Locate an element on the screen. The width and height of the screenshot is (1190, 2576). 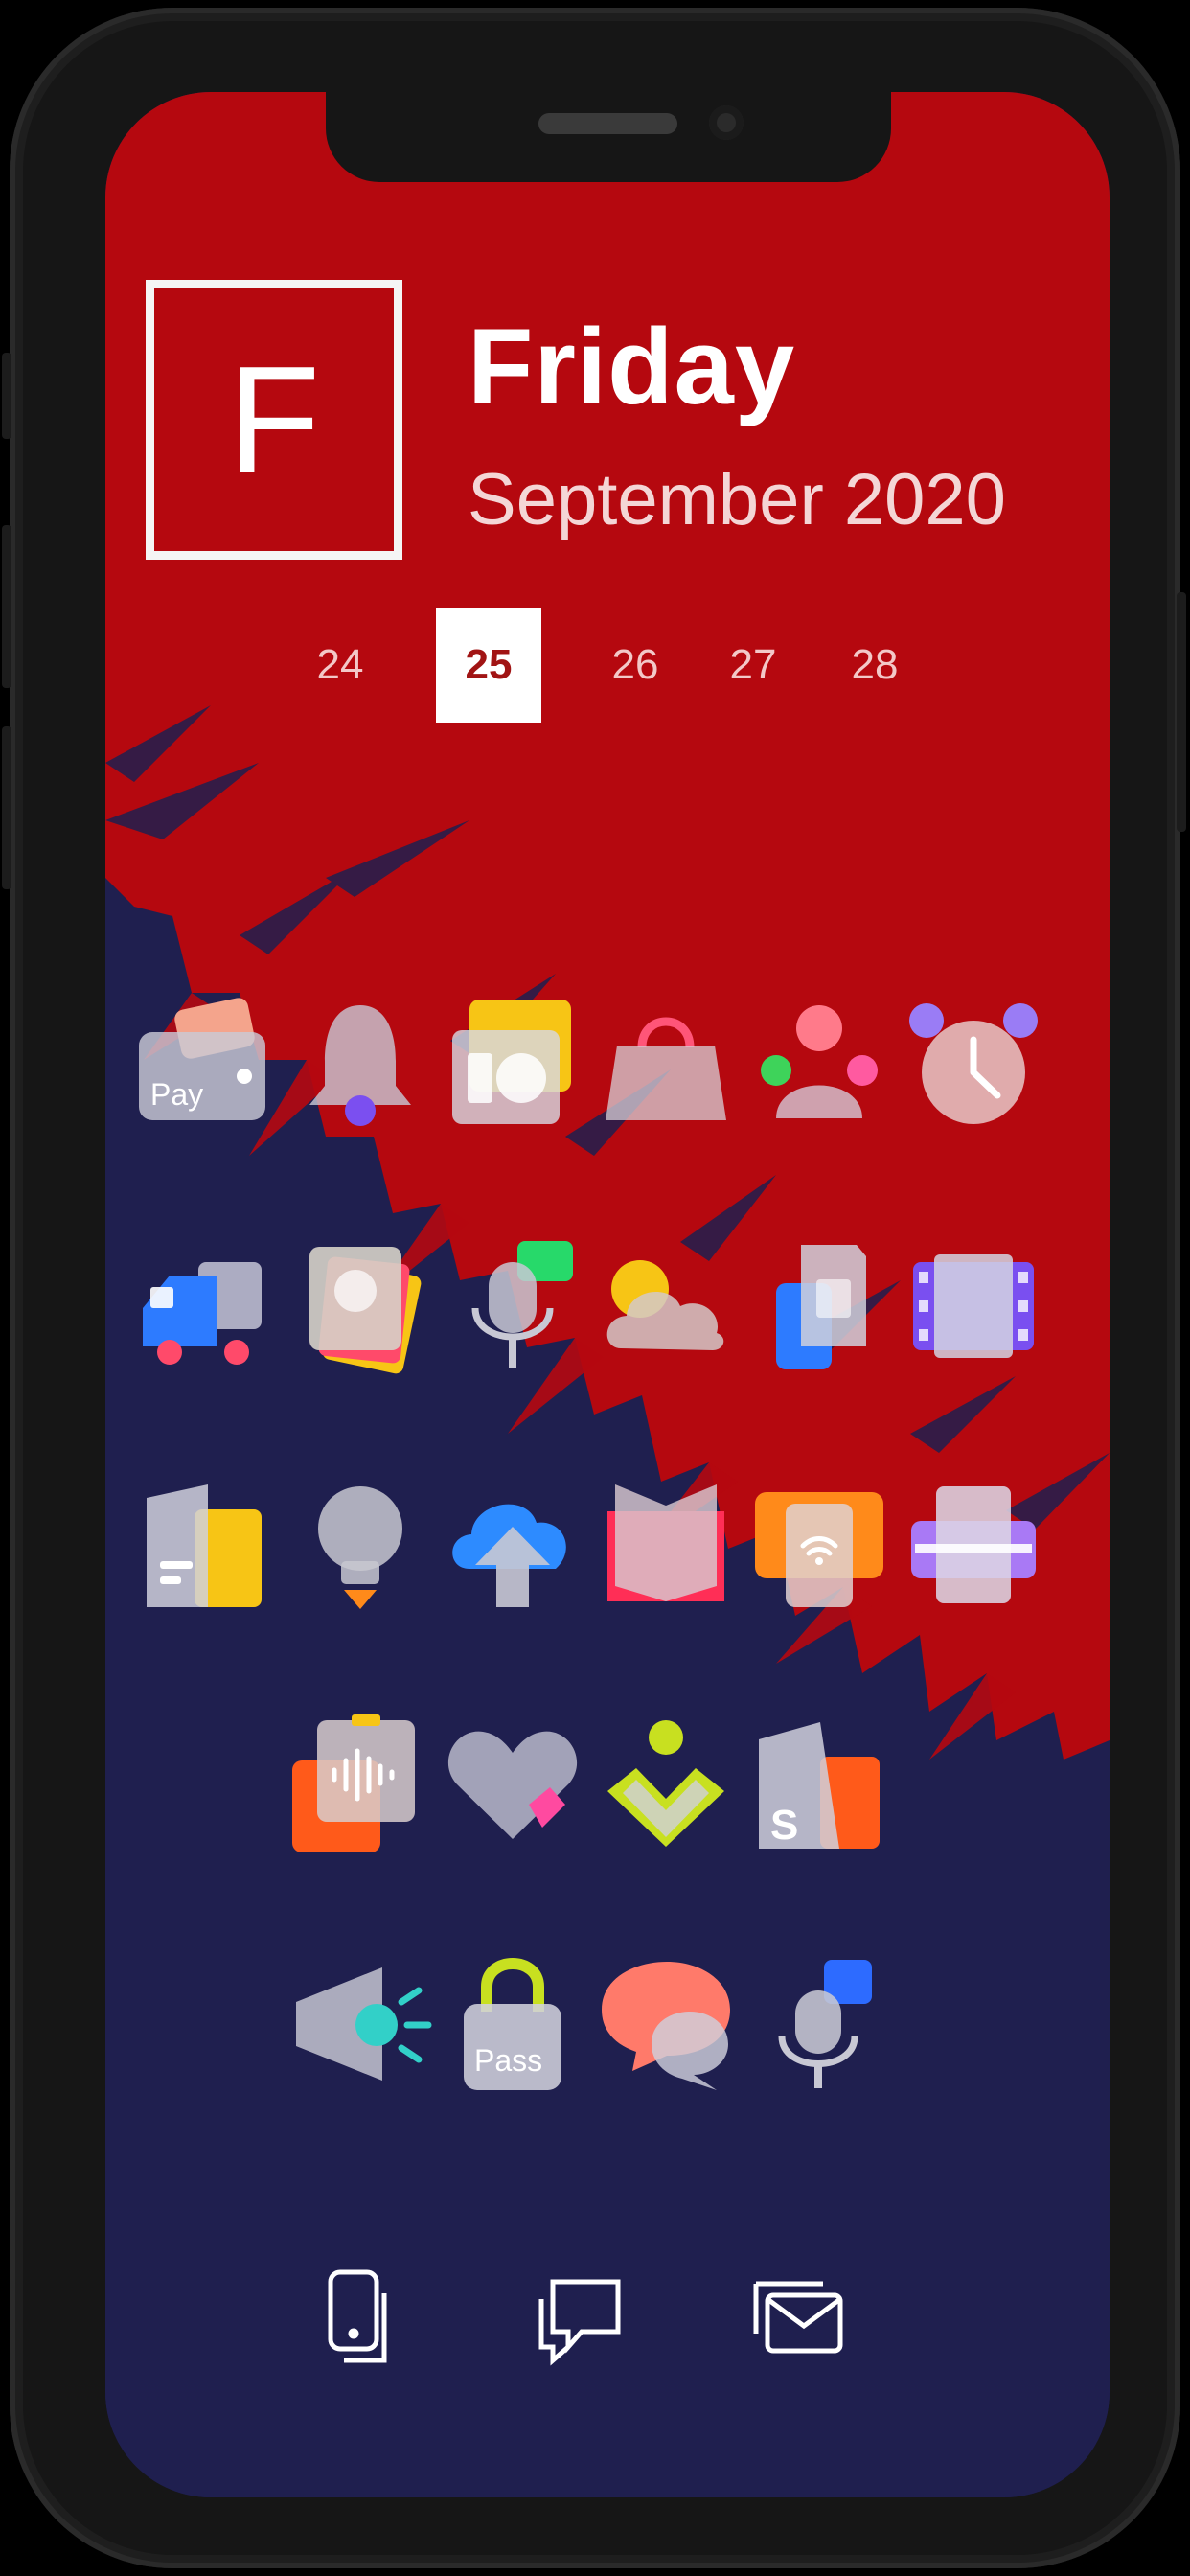
weather-app-icon is located at coordinates (666, 1305).